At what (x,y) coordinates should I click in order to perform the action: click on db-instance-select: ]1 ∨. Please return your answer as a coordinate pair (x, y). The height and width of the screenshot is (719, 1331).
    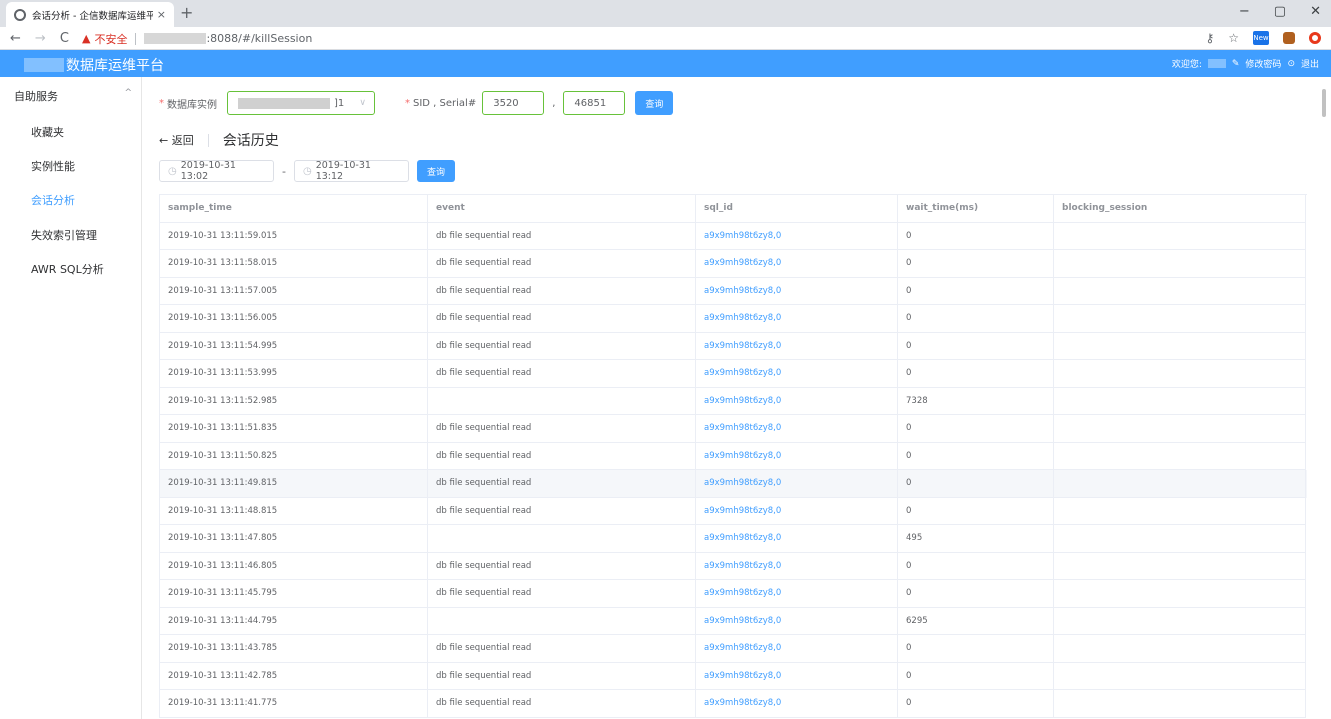
    Looking at the image, I should click on (301, 103).